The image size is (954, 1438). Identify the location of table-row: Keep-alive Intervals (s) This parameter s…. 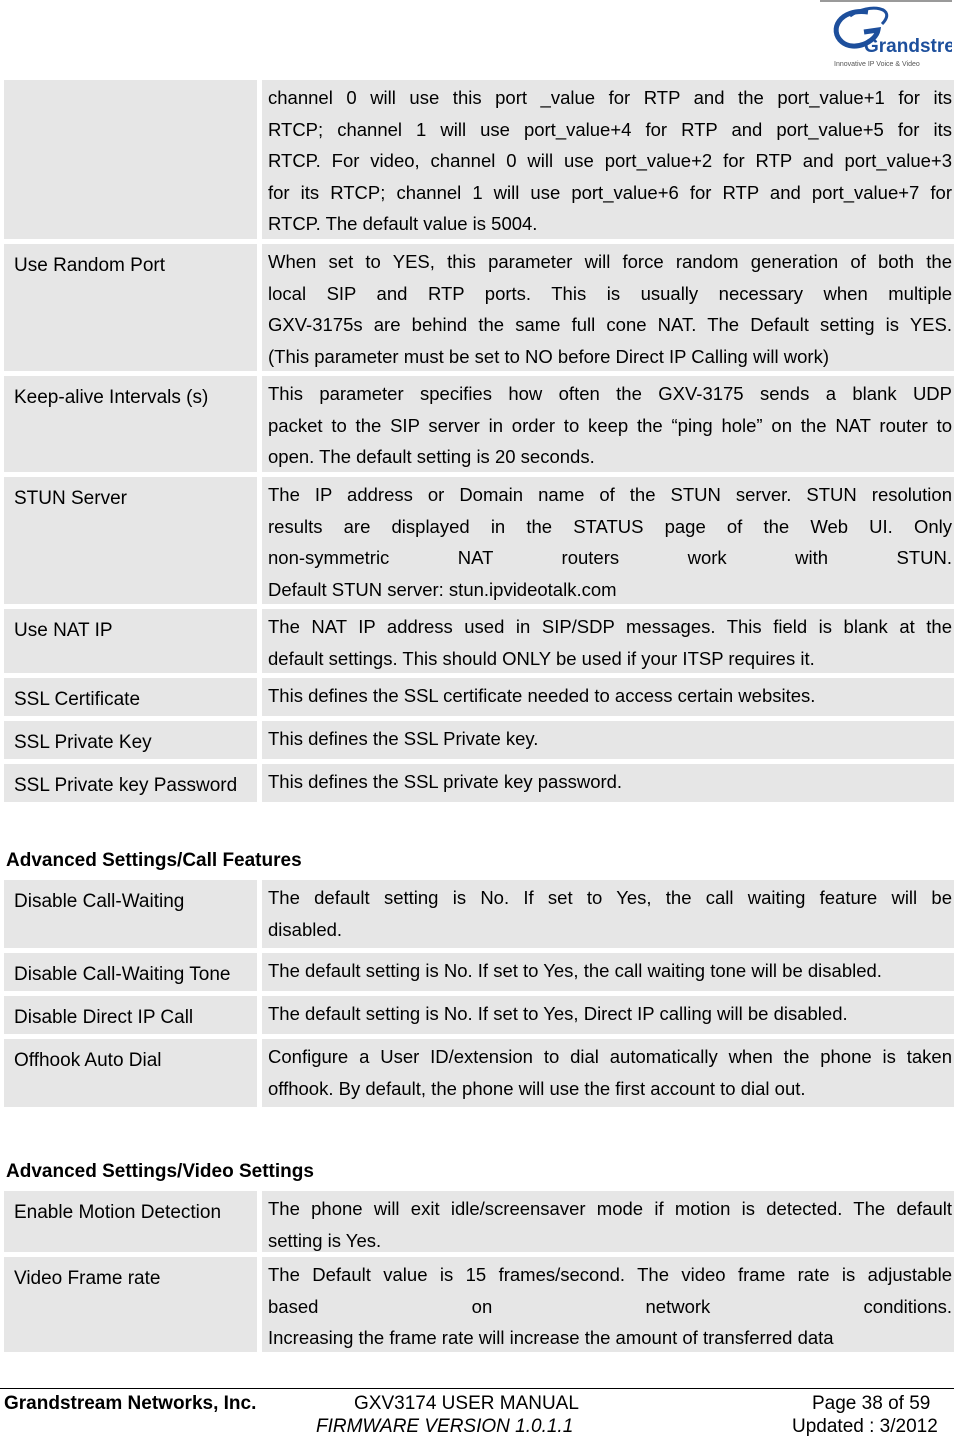
(479, 424).